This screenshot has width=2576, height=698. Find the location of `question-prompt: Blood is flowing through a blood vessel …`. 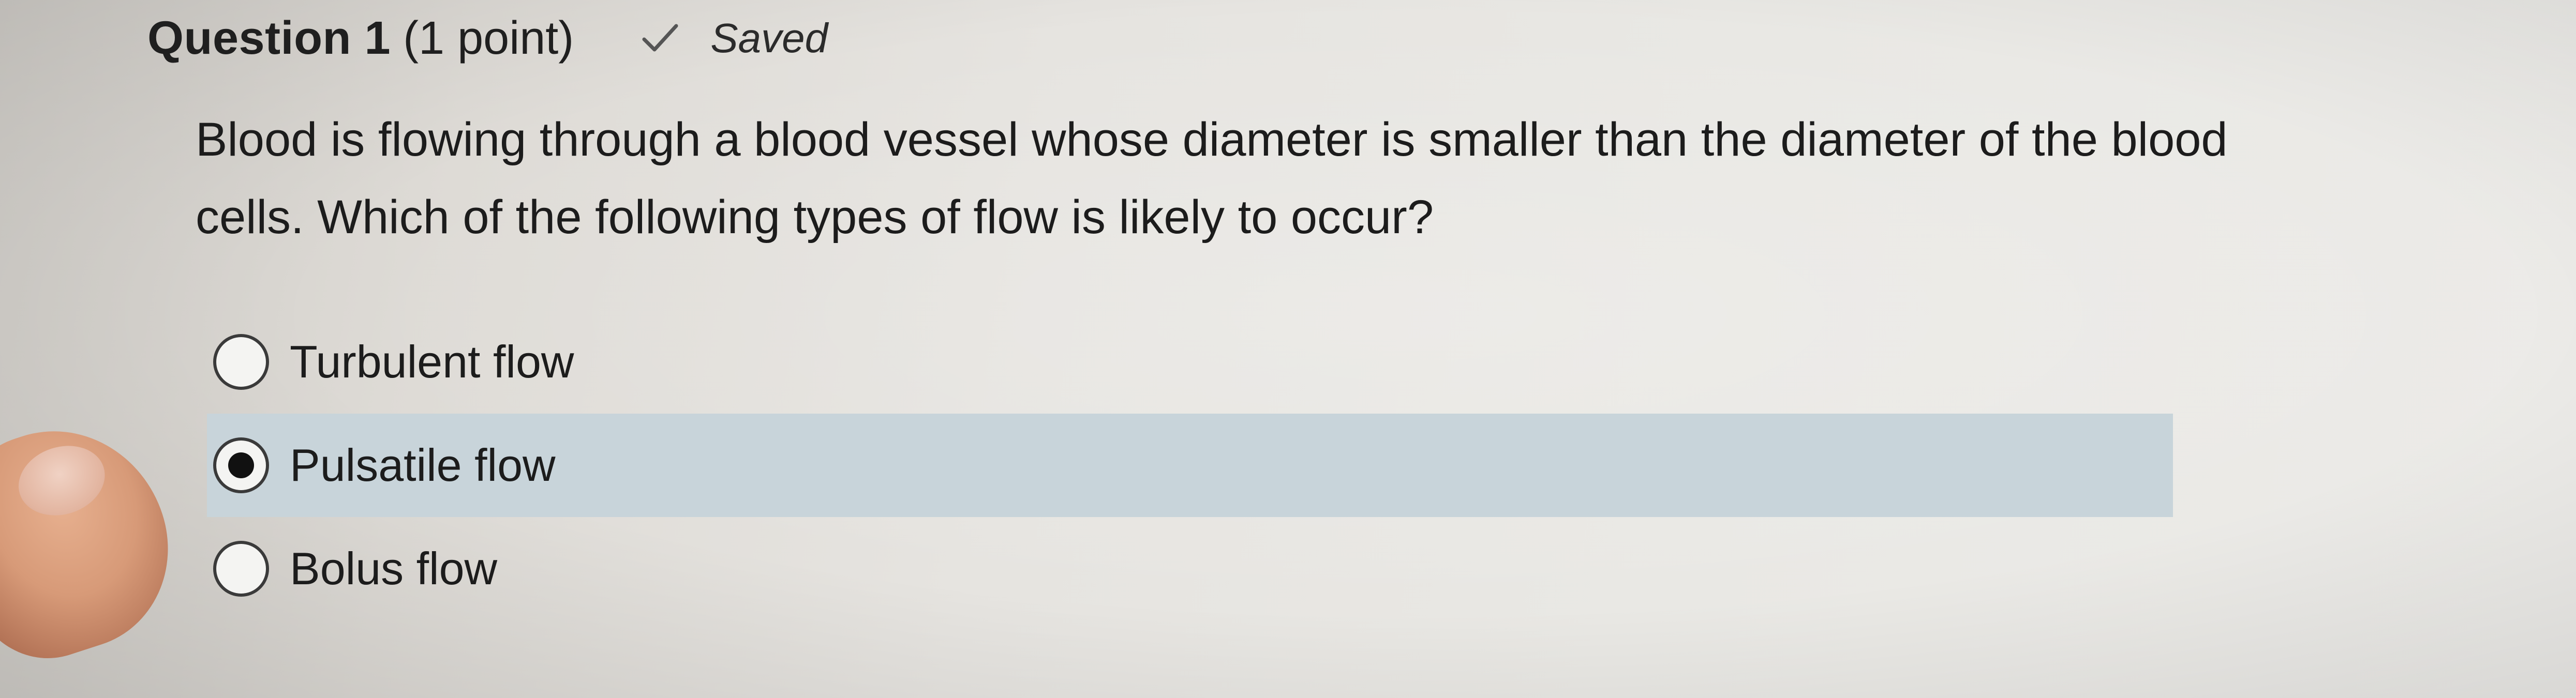

question-prompt: Blood is flowing through a blood vessel … is located at coordinates (1212, 178).